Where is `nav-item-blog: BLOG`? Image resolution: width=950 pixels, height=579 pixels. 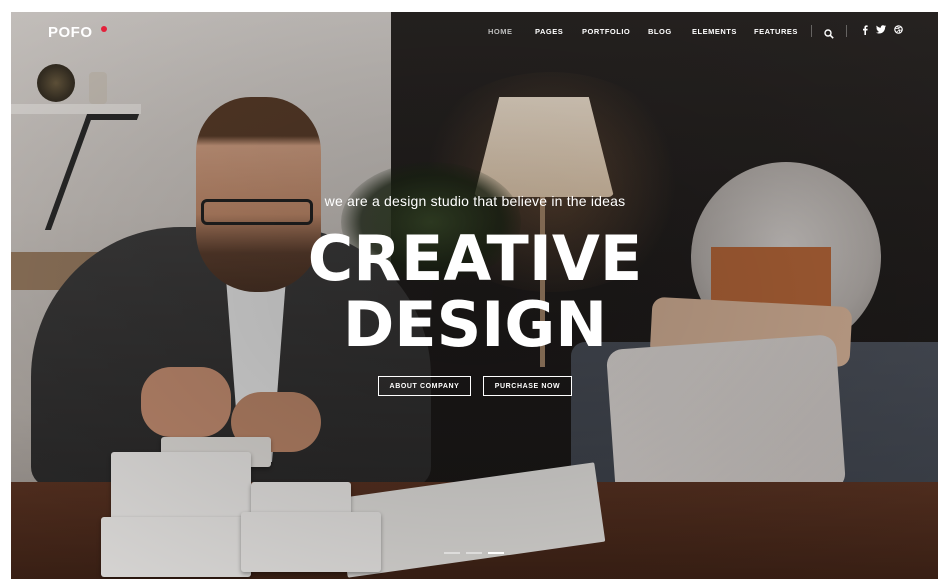
nav-item-blog: BLOG is located at coordinates (660, 31).